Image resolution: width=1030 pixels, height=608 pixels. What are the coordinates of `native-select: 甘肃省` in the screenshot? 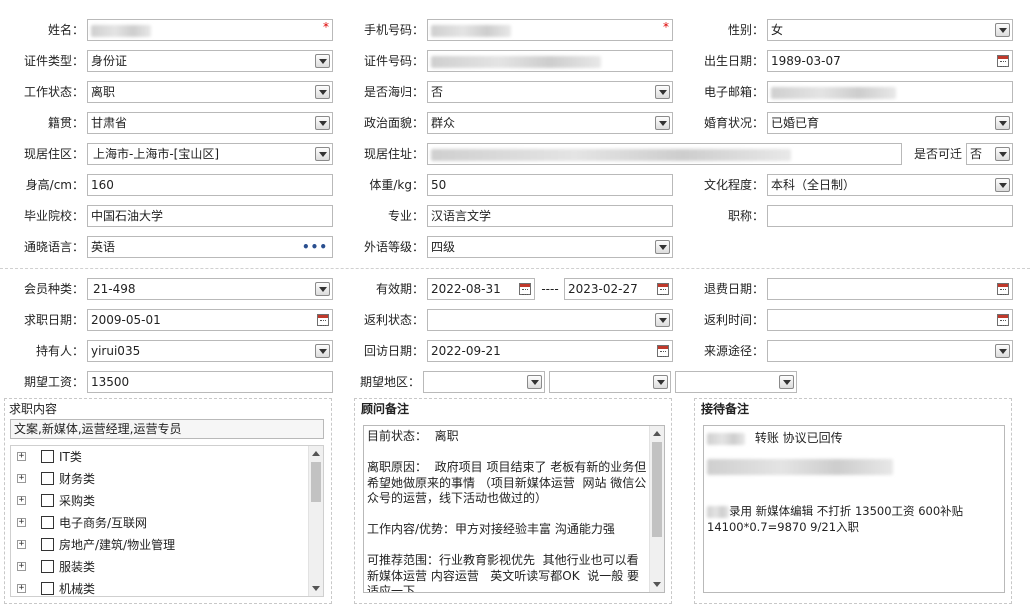 It's located at (210, 123).